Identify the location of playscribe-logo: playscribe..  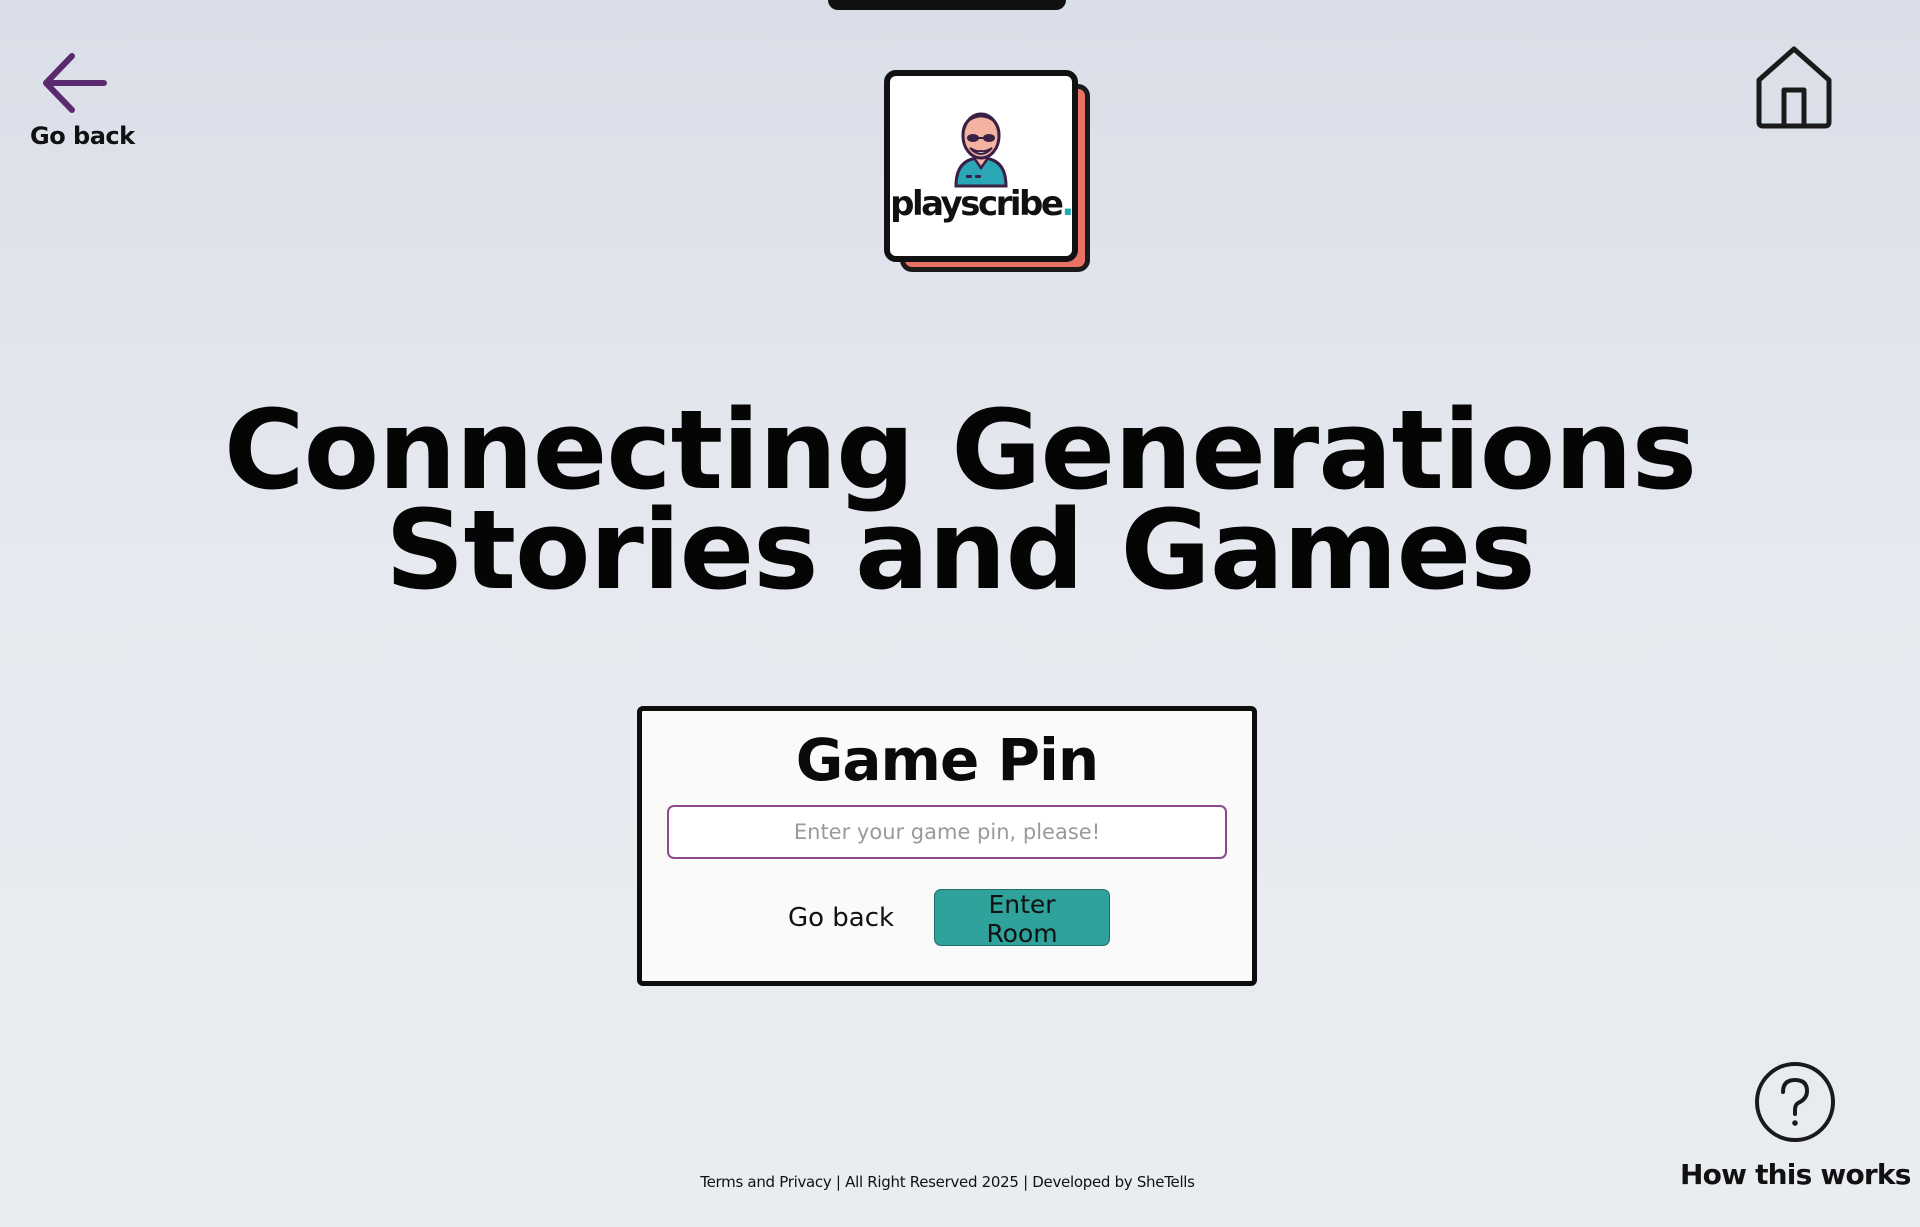
(989, 175).